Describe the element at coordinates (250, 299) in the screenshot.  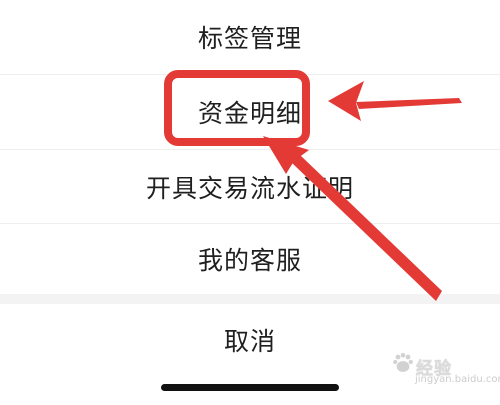
I see `section-gap` at that location.